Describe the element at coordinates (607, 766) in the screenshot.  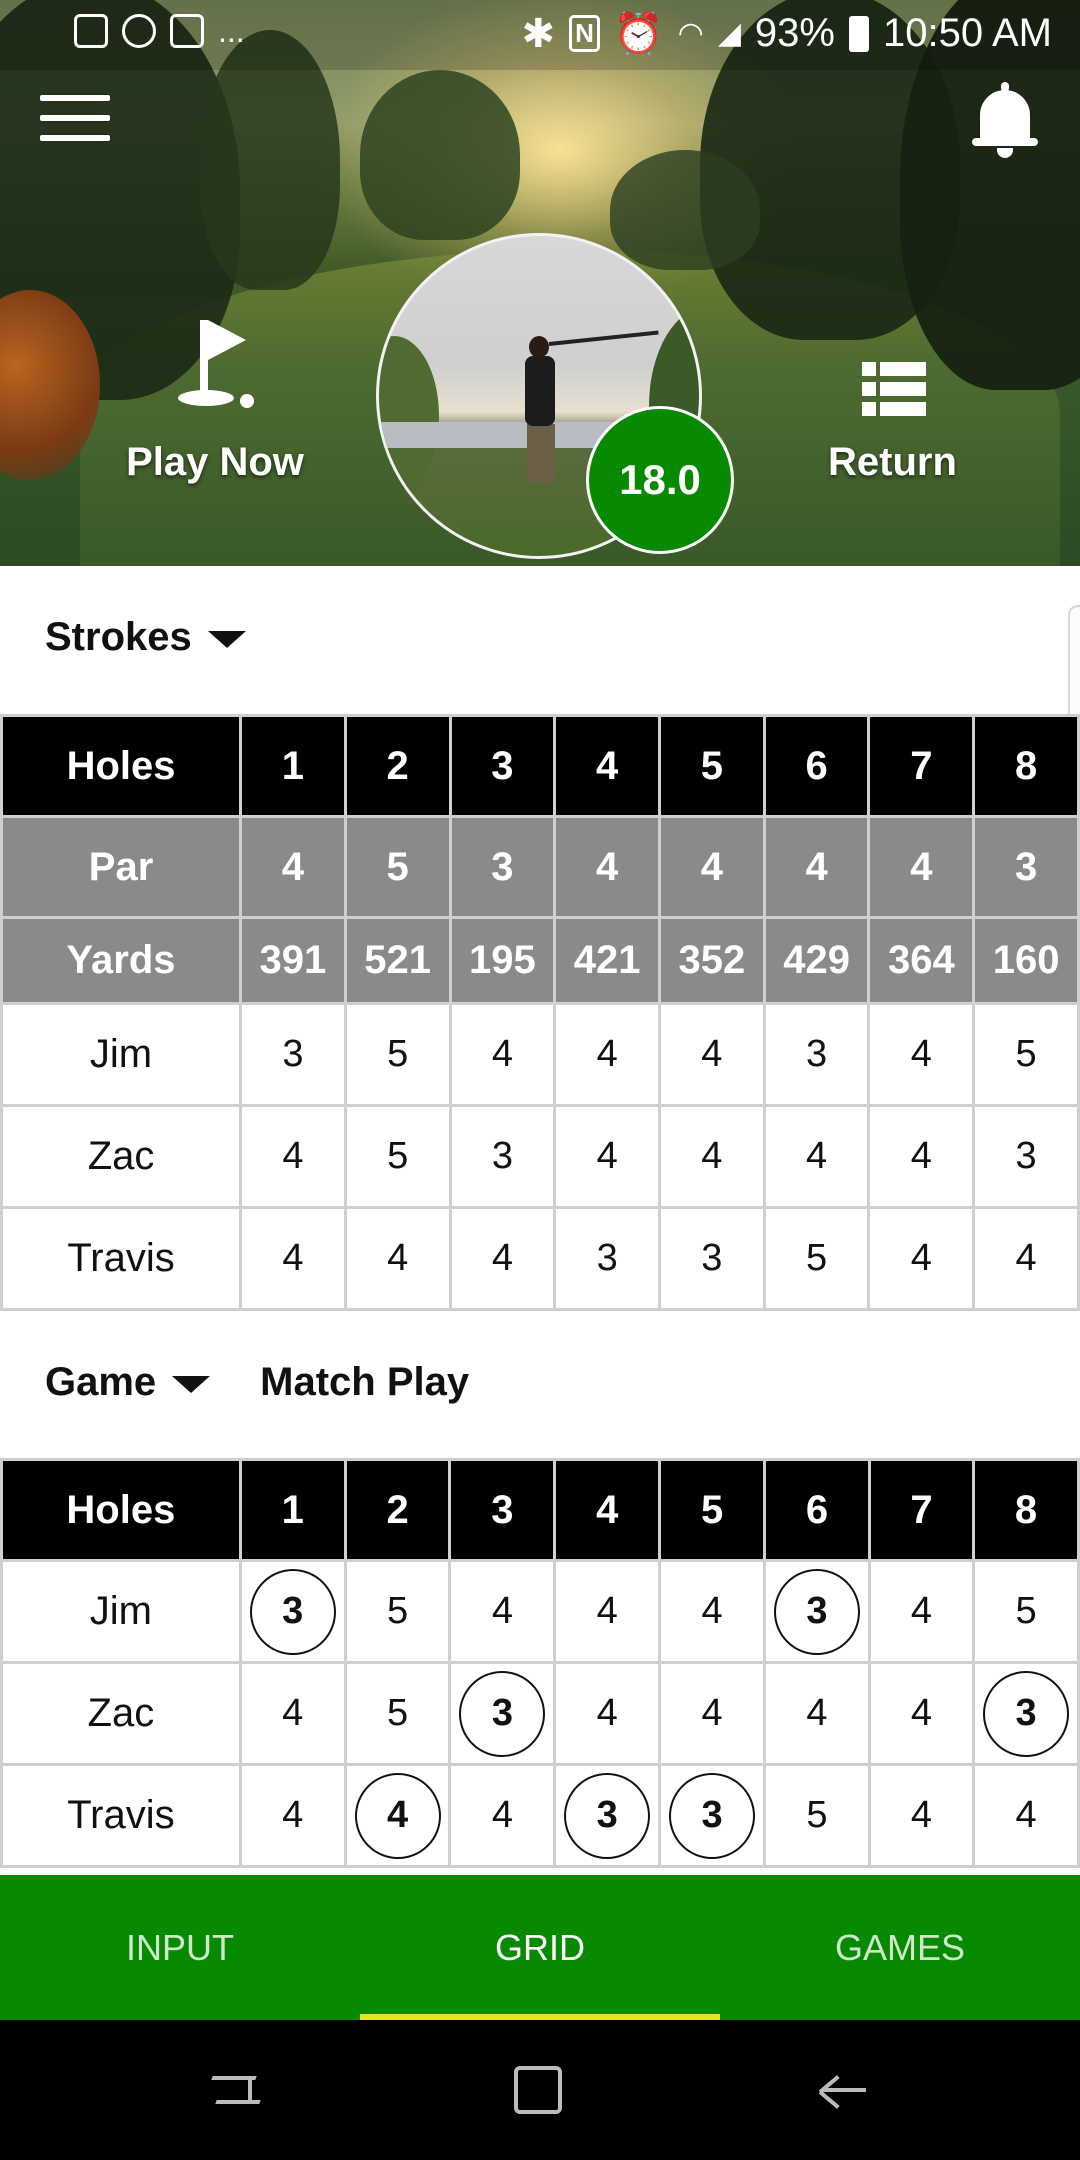
I see `hole-number: 4` at that location.